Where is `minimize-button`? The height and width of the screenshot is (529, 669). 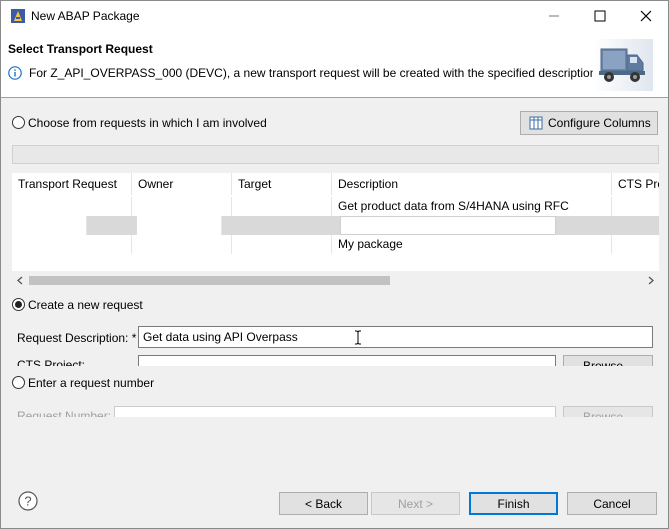 minimize-button is located at coordinates (554, 16).